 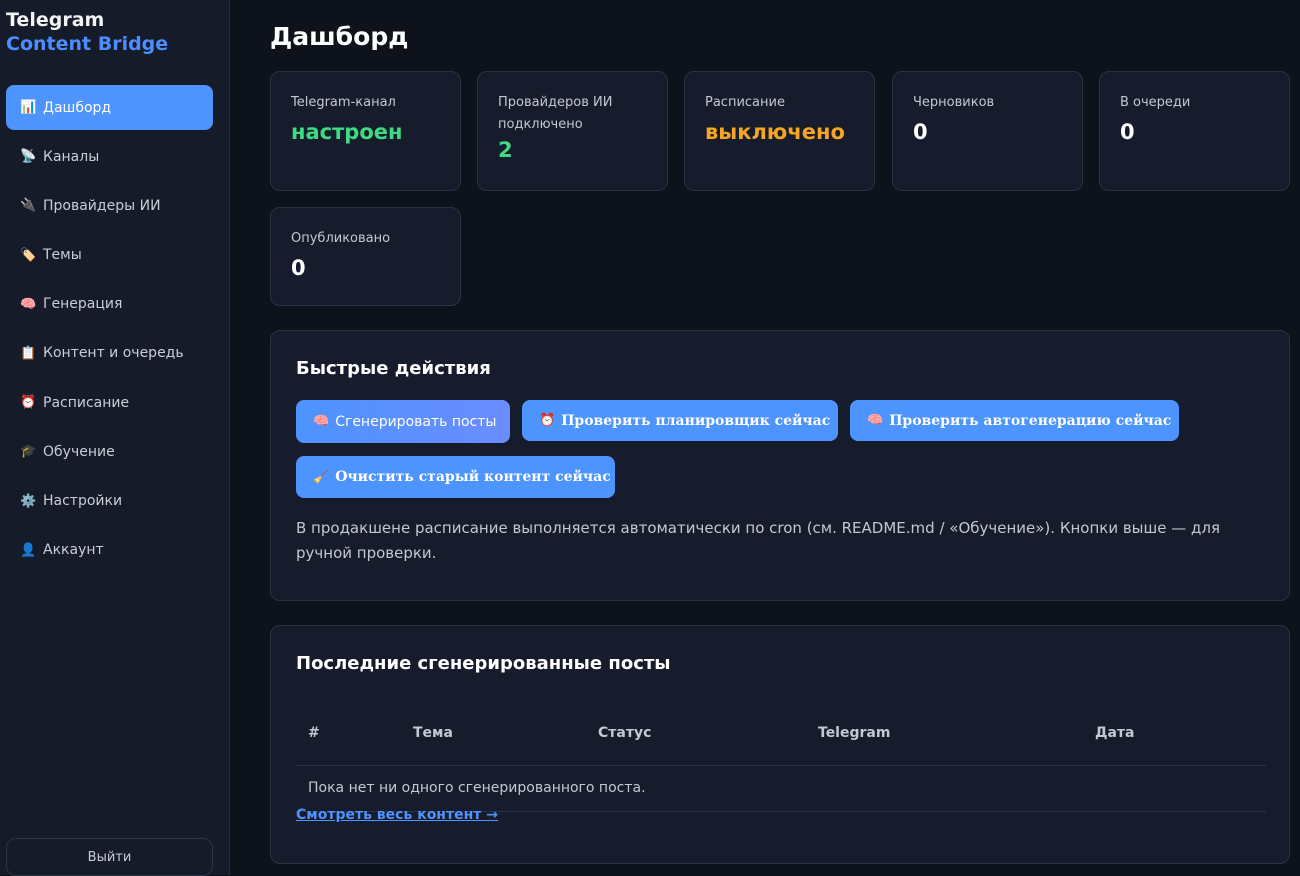 What do you see at coordinates (954, 102) in the screenshot?
I see `stat-label: Черновиков` at bounding box center [954, 102].